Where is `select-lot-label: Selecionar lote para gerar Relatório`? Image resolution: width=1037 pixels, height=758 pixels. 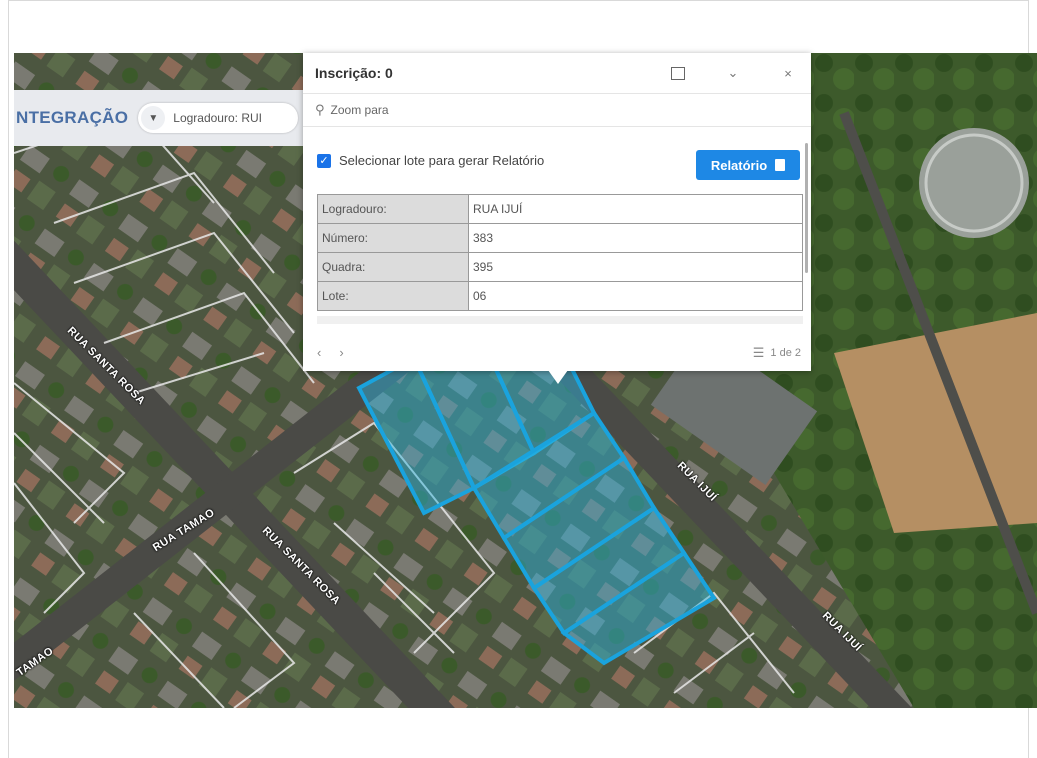
select-lot-label: Selecionar lote para gerar Relatório is located at coordinates (442, 160).